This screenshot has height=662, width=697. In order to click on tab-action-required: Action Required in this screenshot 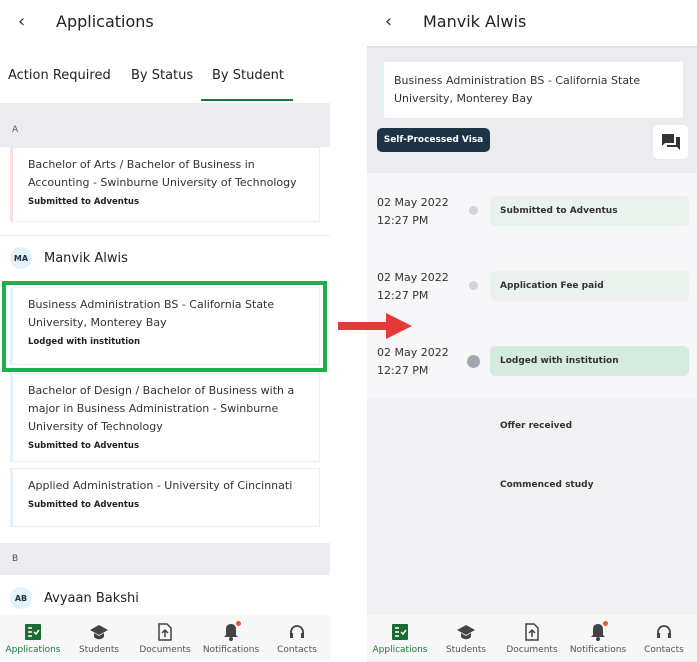, I will do `click(59, 75)`.